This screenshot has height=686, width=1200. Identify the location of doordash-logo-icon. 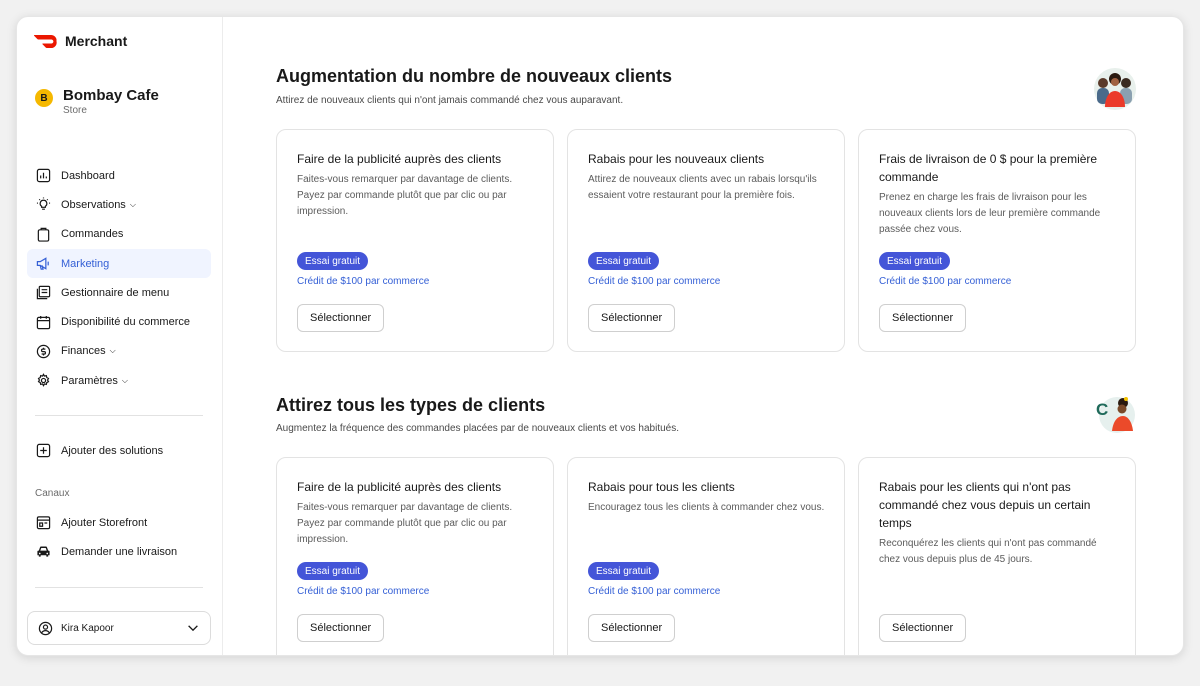
(45, 41).